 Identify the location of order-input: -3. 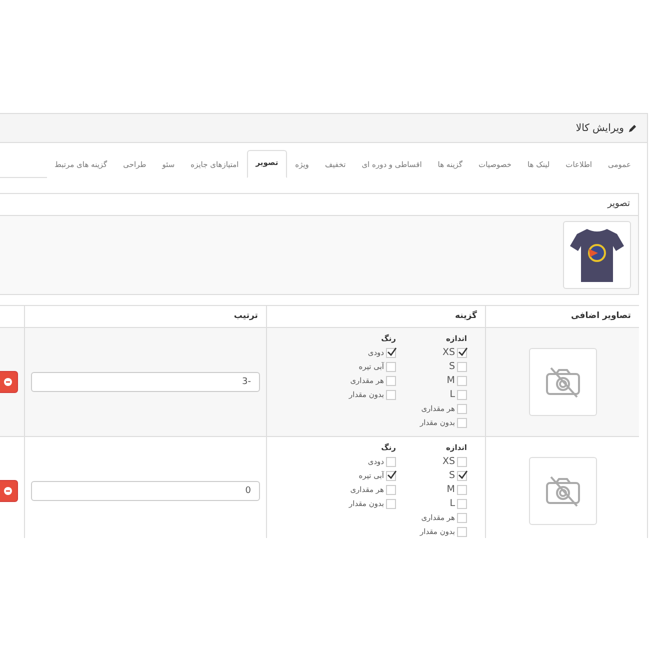
(145, 382).